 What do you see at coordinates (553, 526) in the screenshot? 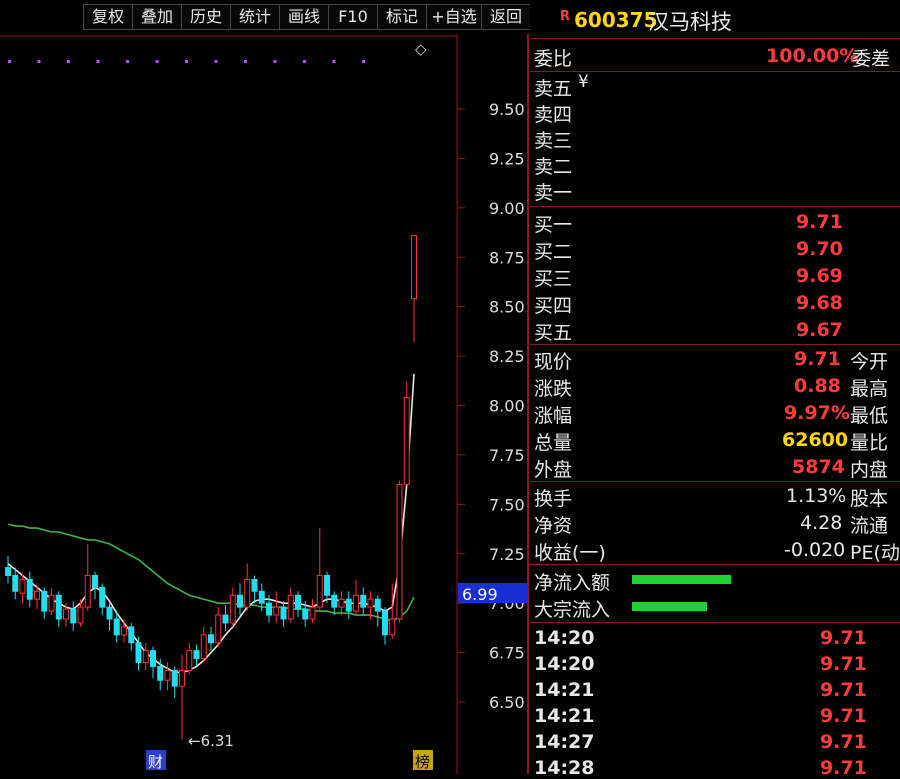
I see `fund-label-netasset: 净资` at bounding box center [553, 526].